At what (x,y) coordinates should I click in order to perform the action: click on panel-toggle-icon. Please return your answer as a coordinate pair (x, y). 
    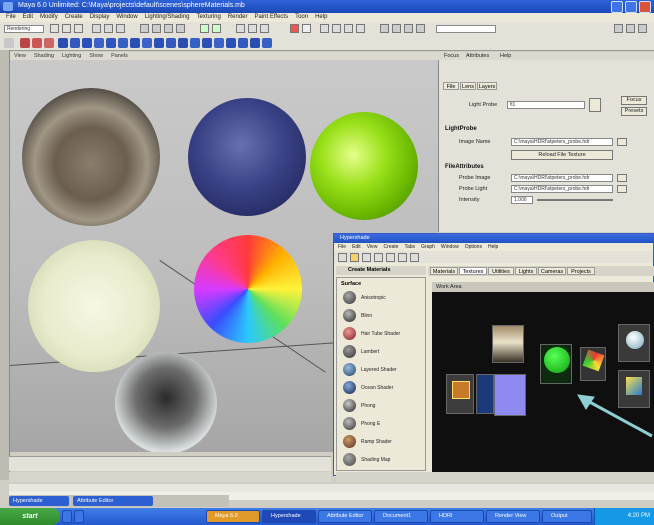
    Looking at the image, I should click on (618, 28).